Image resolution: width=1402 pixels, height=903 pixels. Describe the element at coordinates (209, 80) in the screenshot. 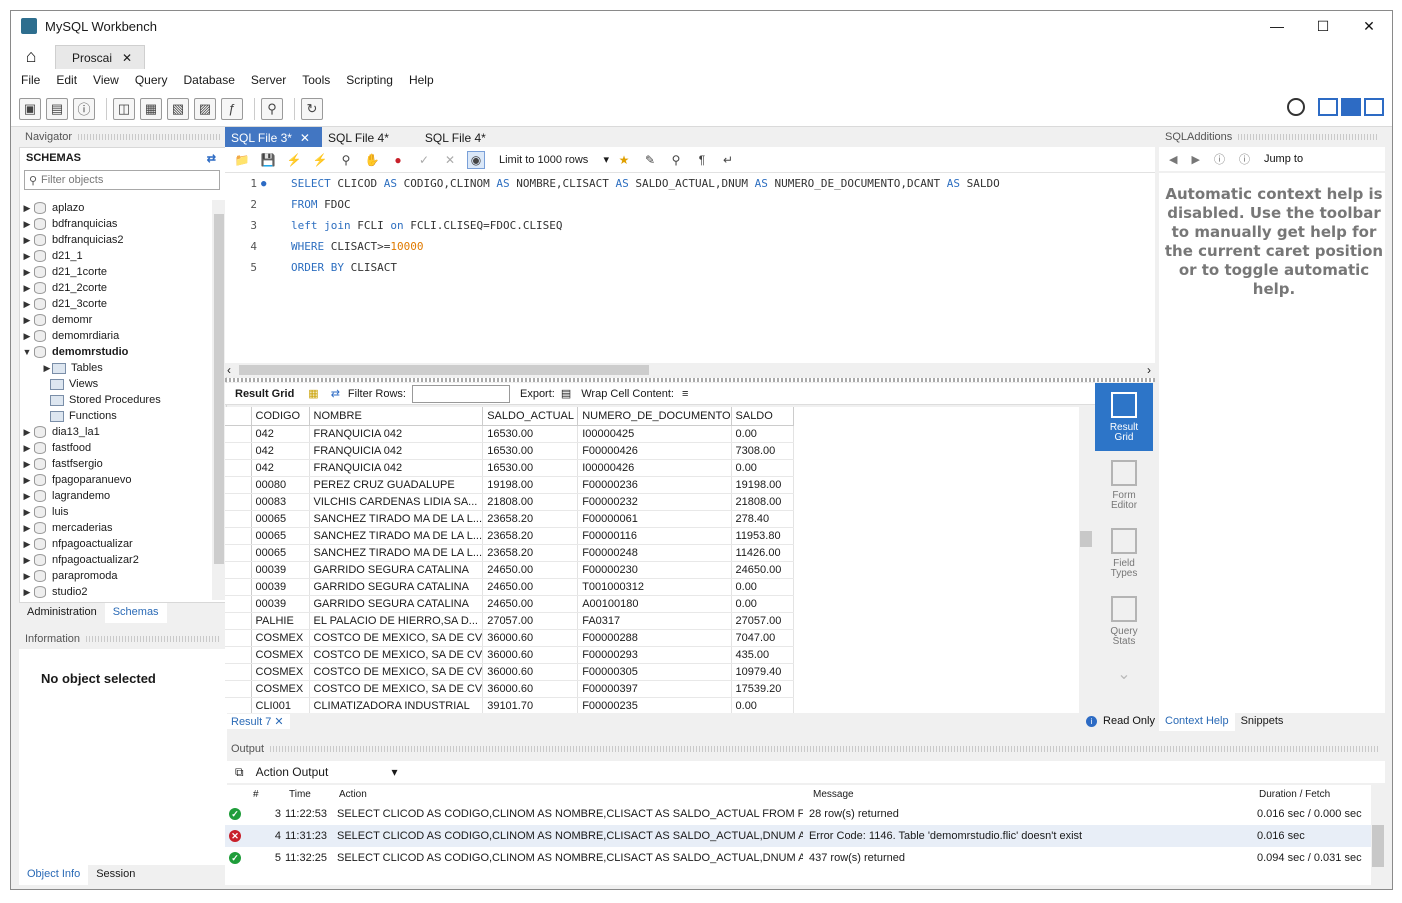

I see `menu-database: Database` at that location.